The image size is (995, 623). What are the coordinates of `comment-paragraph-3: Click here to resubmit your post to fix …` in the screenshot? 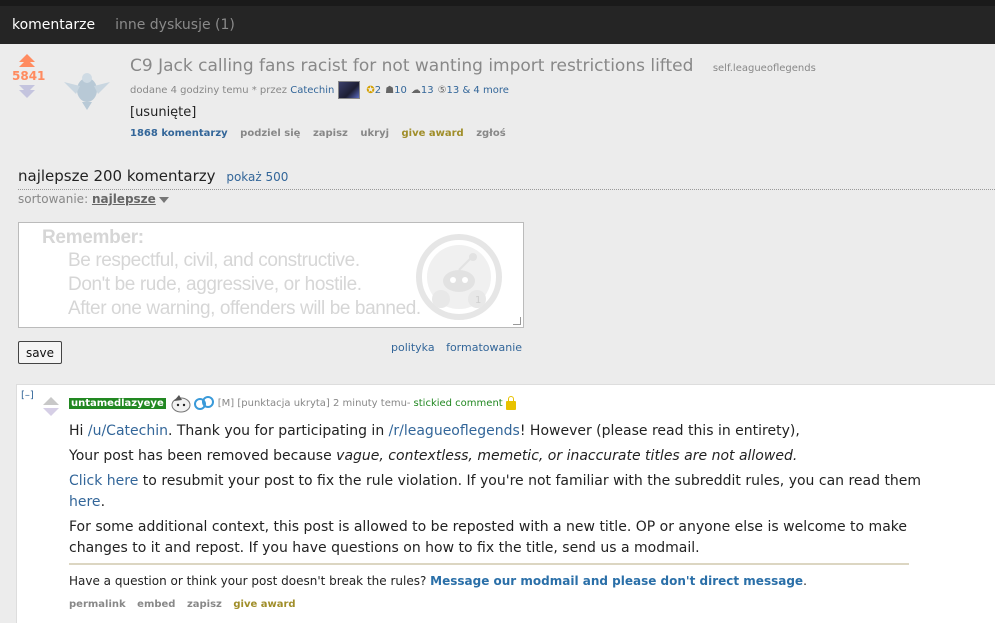 It's located at (495, 491).